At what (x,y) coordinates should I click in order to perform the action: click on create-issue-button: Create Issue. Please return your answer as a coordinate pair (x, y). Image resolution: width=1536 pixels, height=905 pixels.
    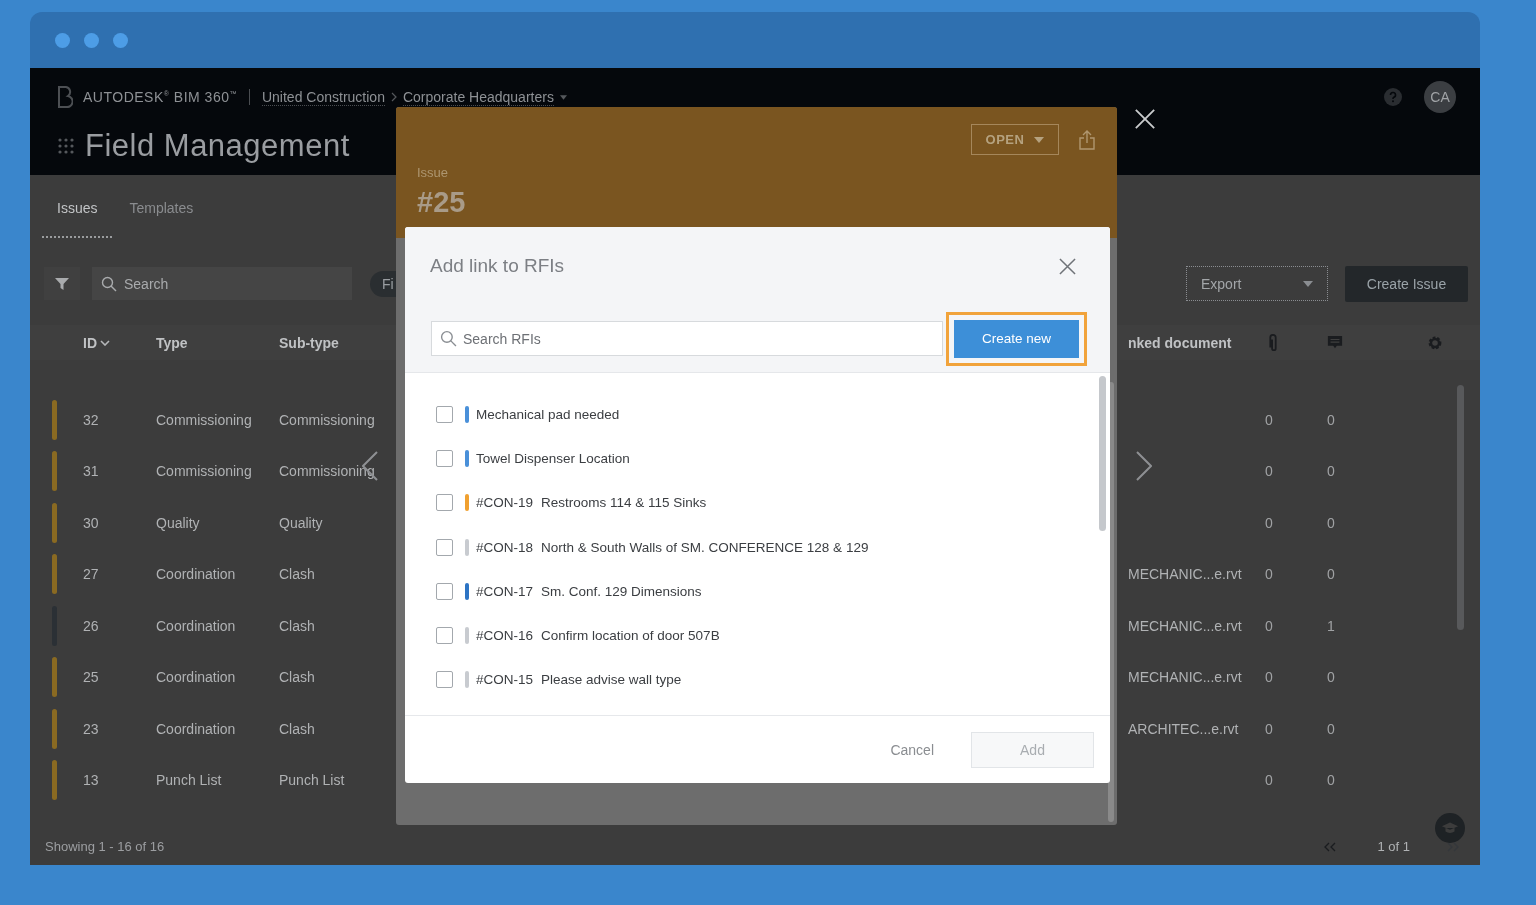
    Looking at the image, I should click on (1406, 283).